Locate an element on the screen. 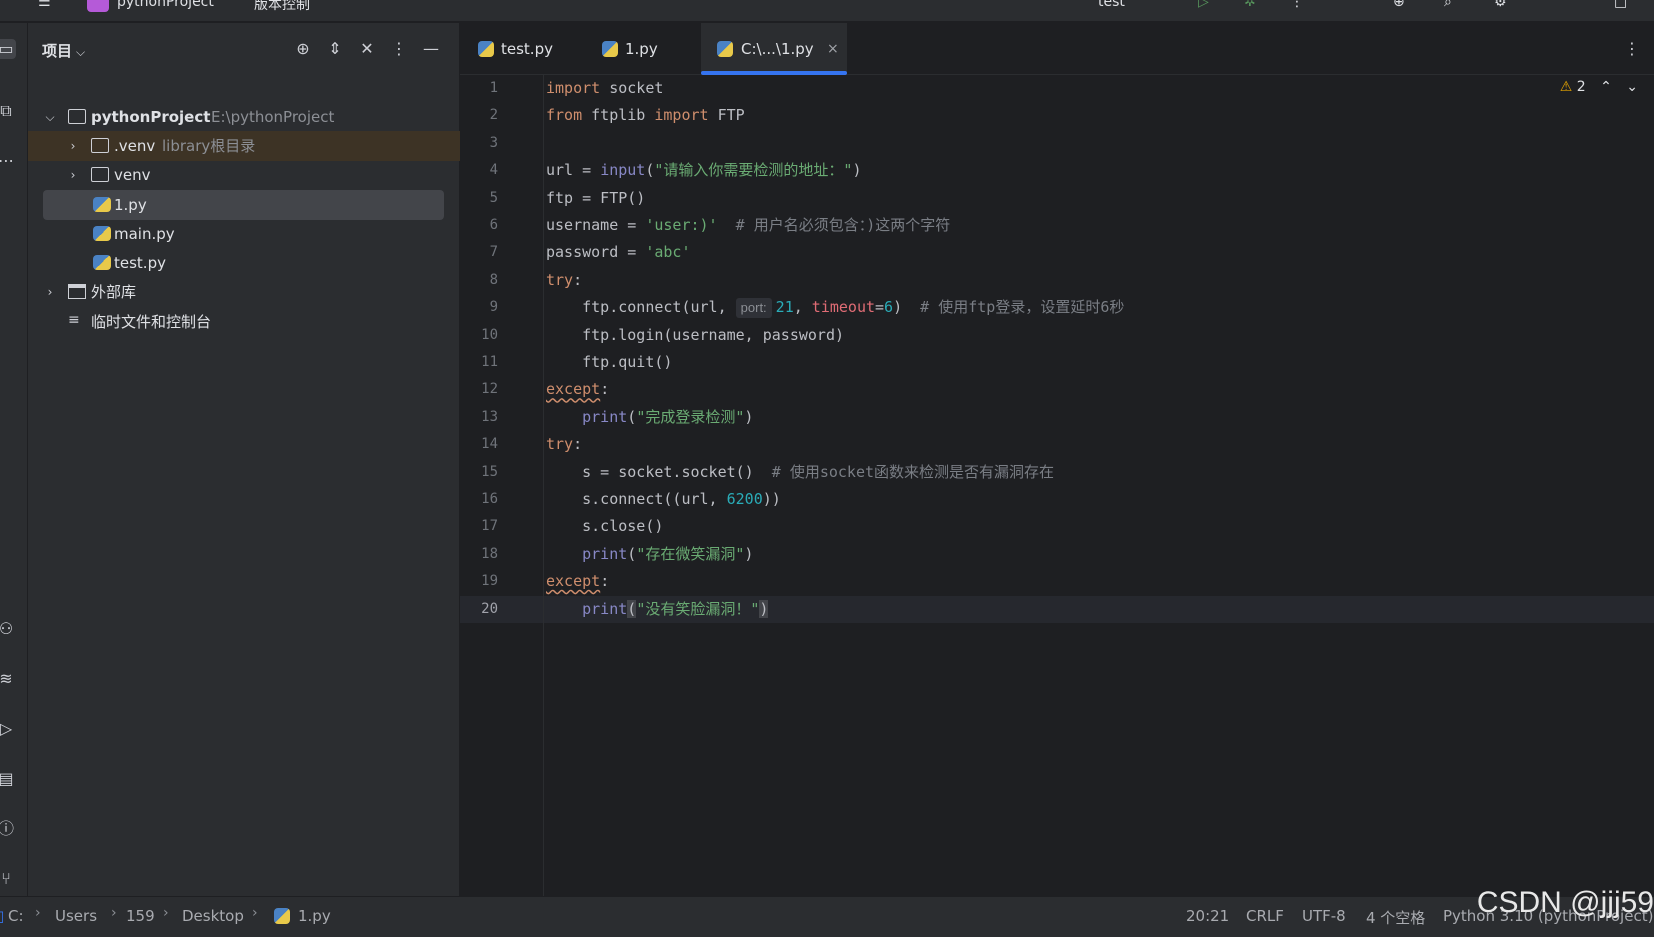  tree-item-label: test.py is located at coordinates (140, 263).